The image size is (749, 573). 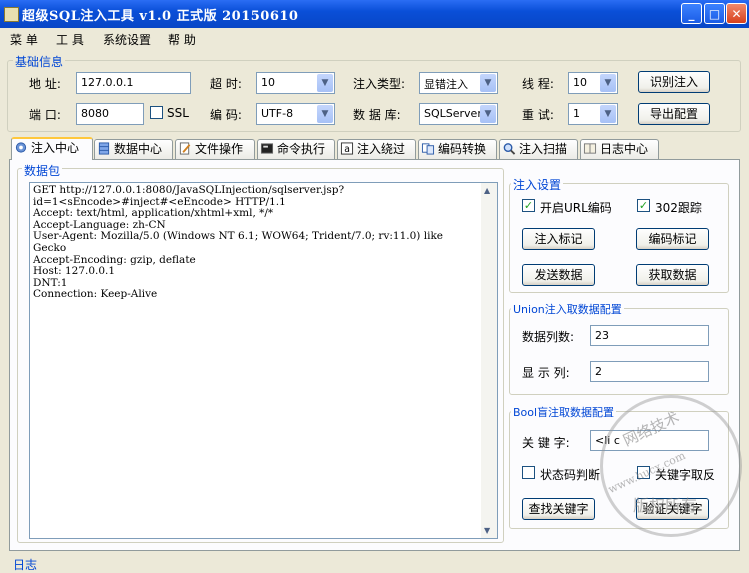 I want to click on retry-value: 1, so click(x=576, y=113).